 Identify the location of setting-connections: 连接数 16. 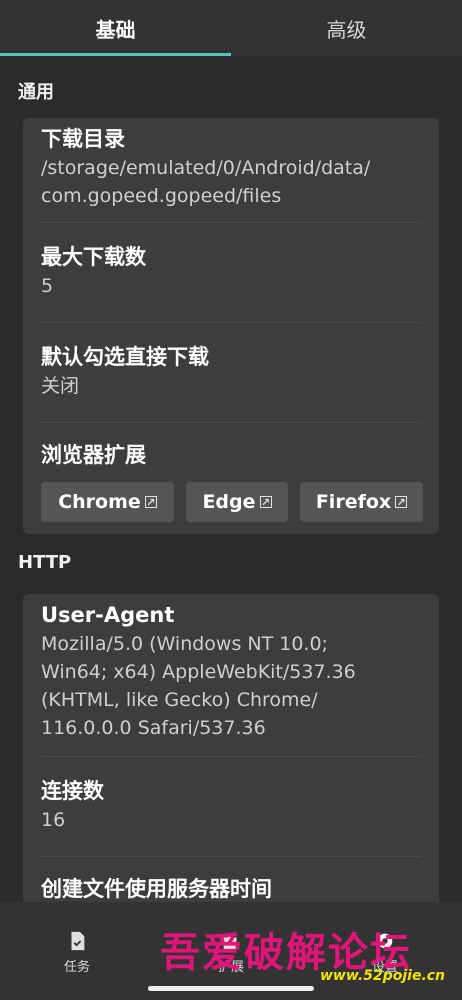
(231, 805).